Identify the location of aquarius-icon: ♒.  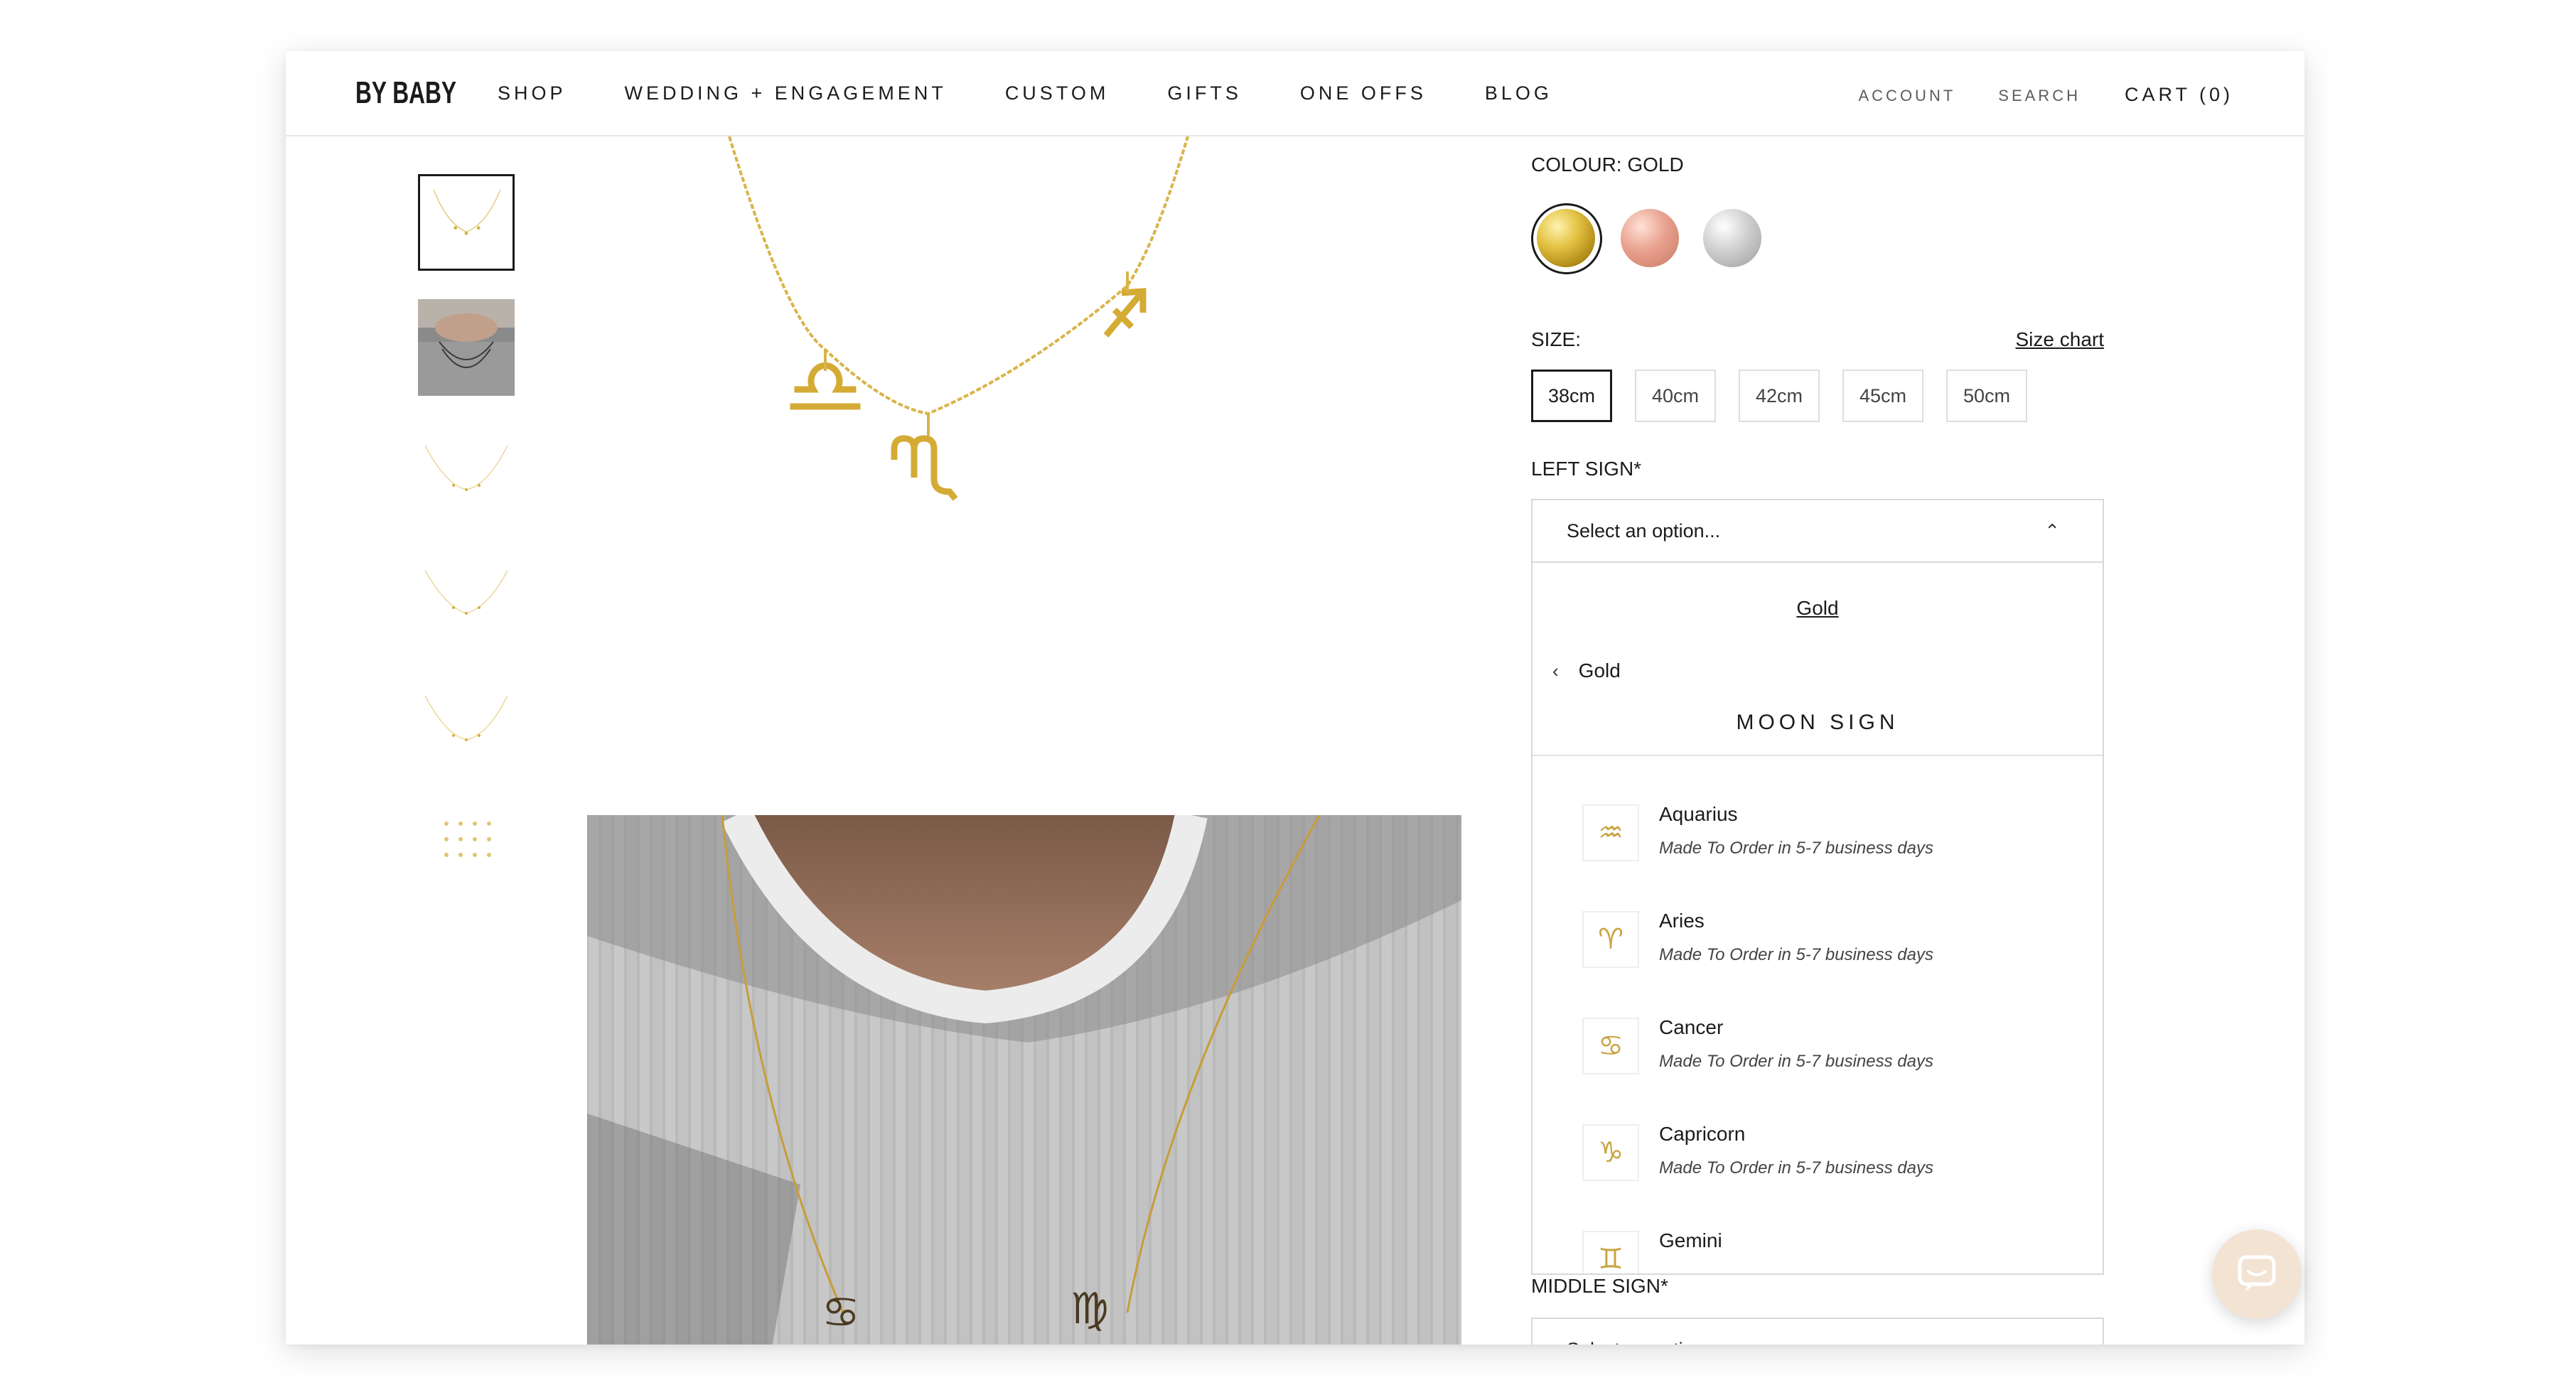
(1610, 832).